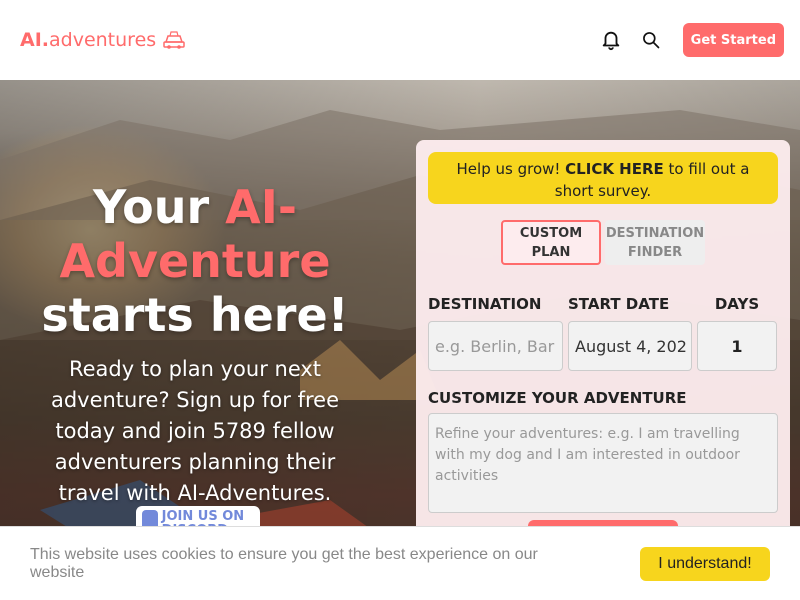 Image resolution: width=800 pixels, height=600 pixels. What do you see at coordinates (619, 304) in the screenshot?
I see `start-date-label: START DATE` at bounding box center [619, 304].